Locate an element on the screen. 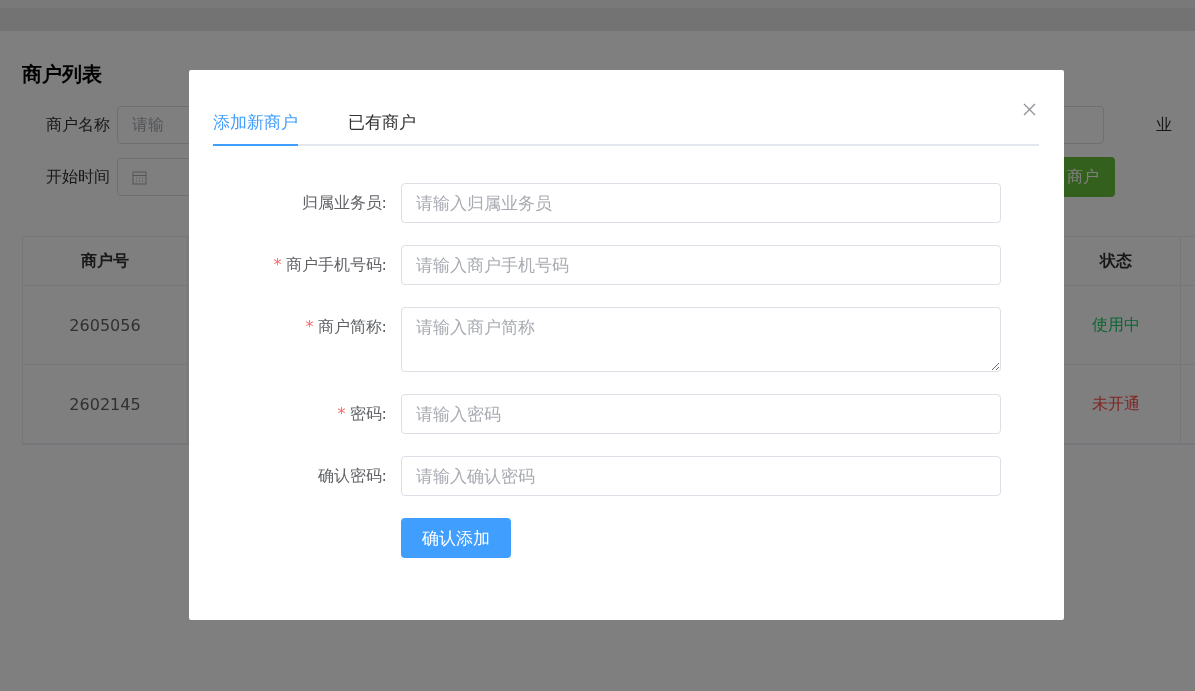 Image resolution: width=1195 pixels, height=691 pixels. input-field: 请输入密码 is located at coordinates (701, 414).